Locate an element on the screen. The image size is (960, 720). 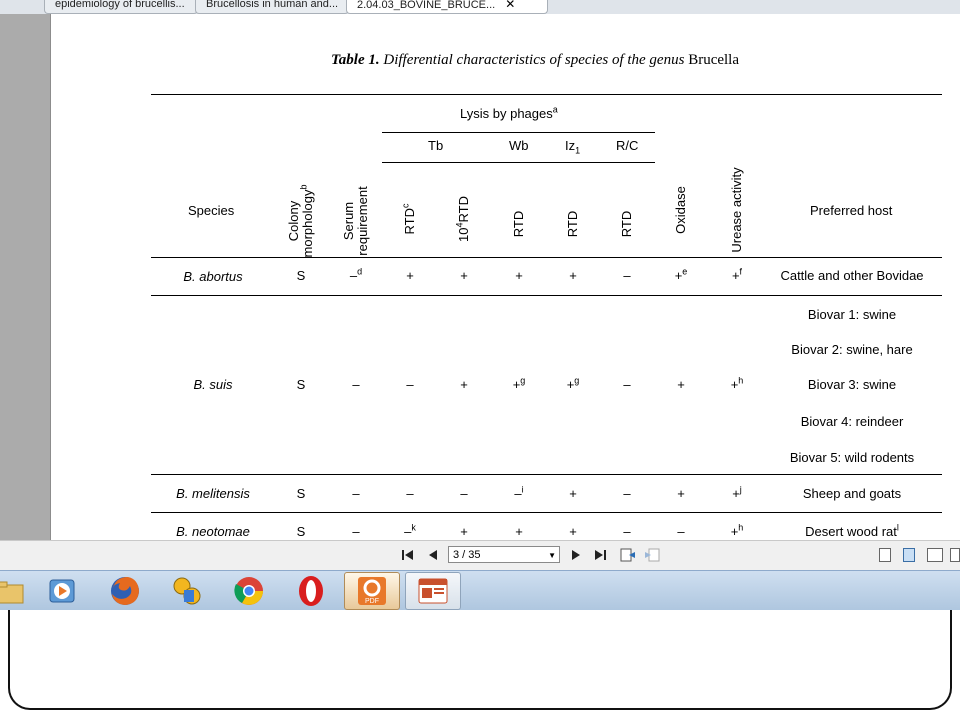
lysis-header: Lysis by phagesa is located at coordinates (509, 113).